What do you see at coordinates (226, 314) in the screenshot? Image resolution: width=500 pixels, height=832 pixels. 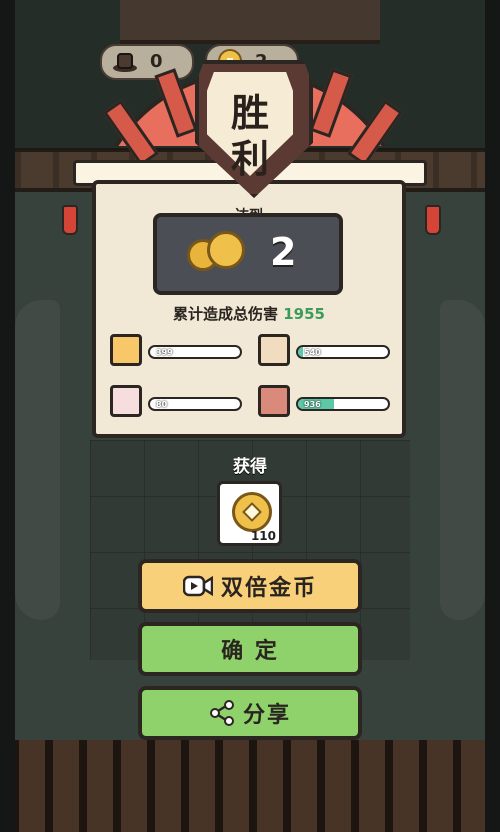 I see `damage-label: 累计造成总伤害` at bounding box center [226, 314].